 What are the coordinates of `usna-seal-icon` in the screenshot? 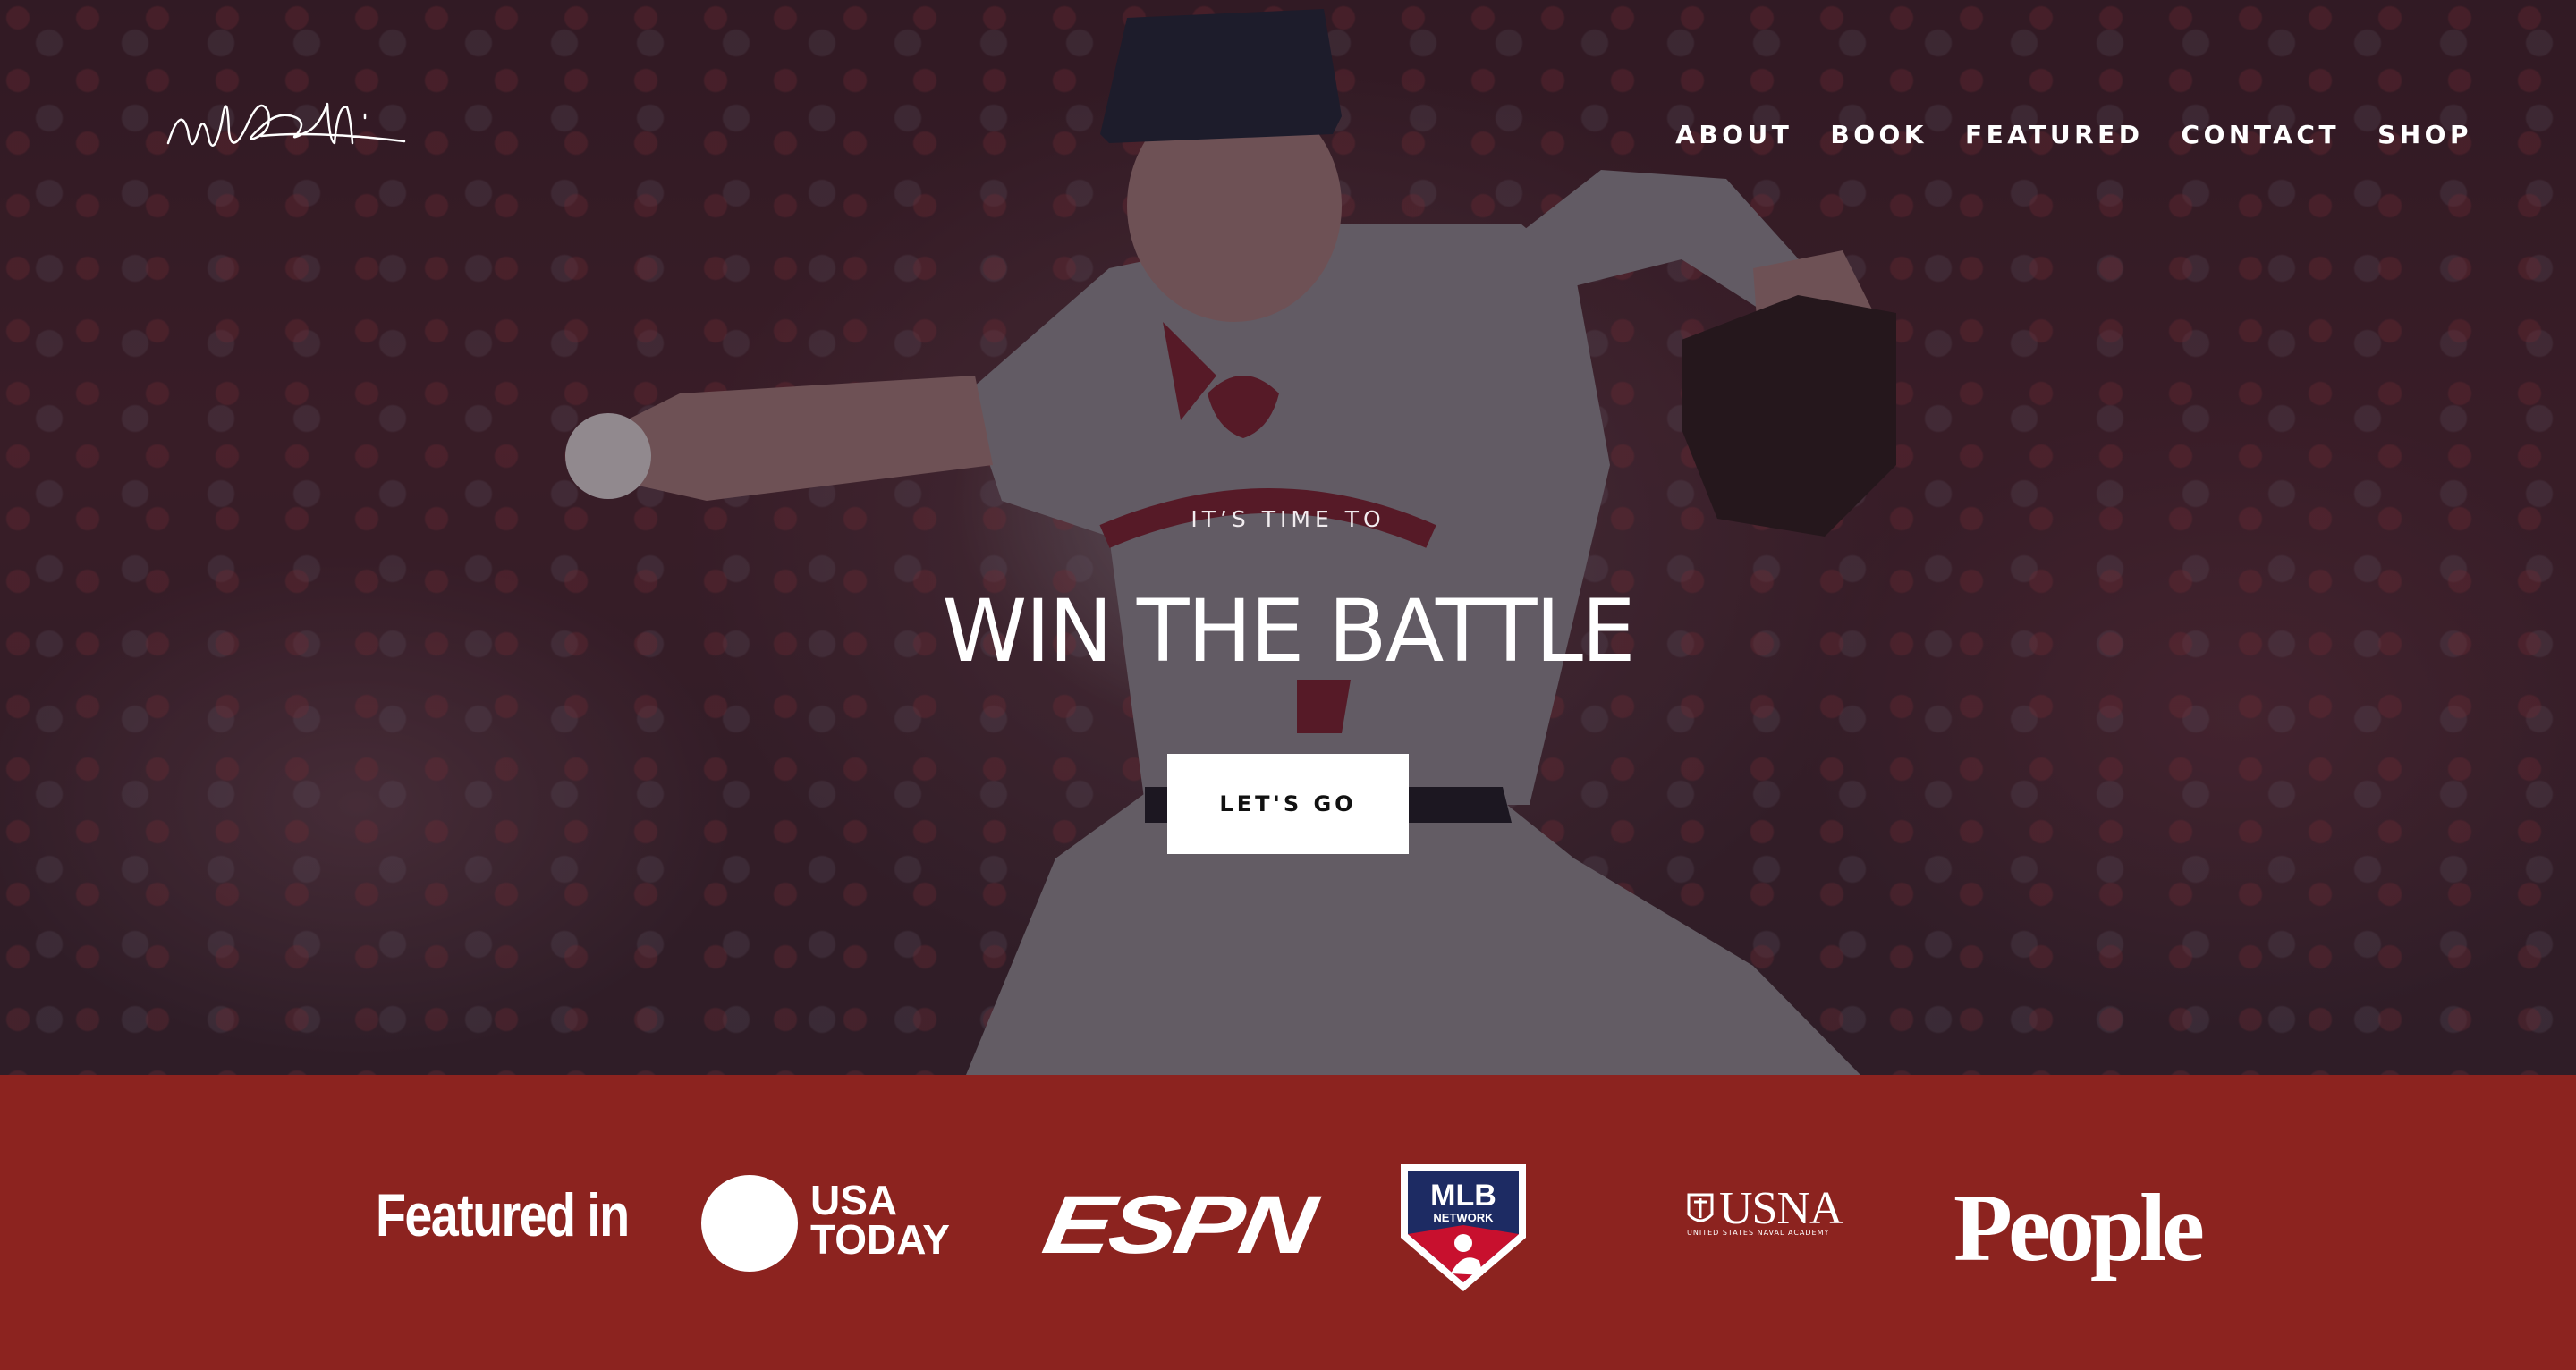 It's located at (1700, 1207).